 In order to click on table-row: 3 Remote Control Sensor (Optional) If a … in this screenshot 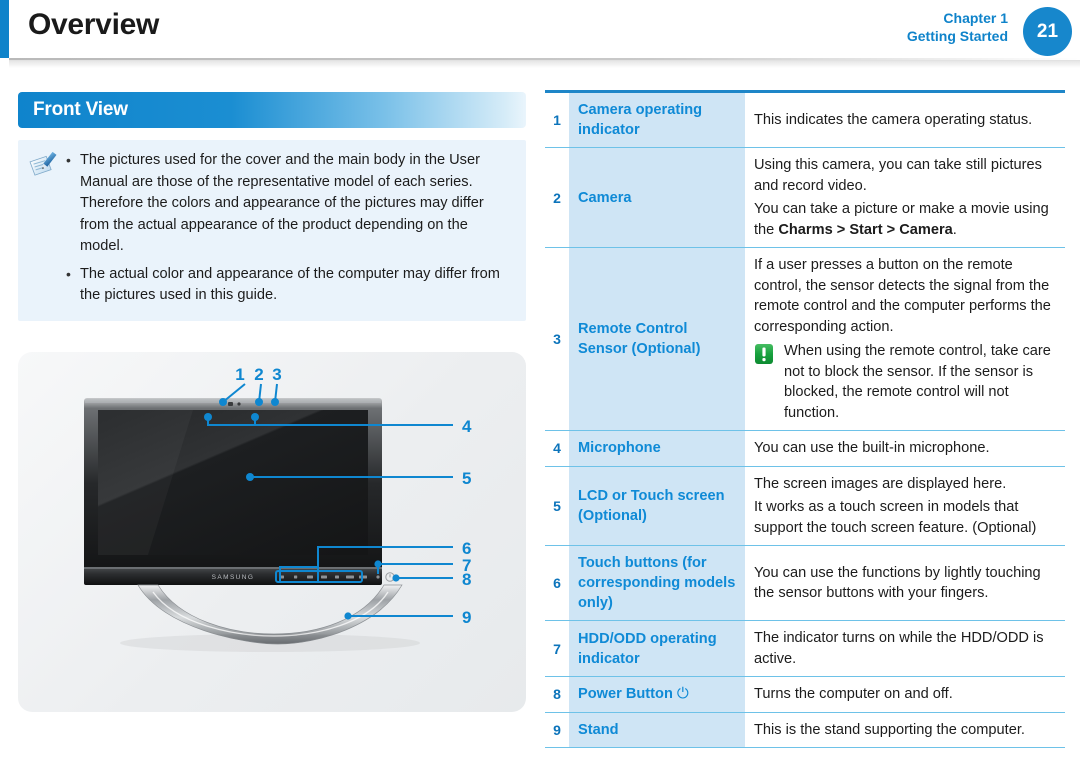, I will do `click(805, 339)`.